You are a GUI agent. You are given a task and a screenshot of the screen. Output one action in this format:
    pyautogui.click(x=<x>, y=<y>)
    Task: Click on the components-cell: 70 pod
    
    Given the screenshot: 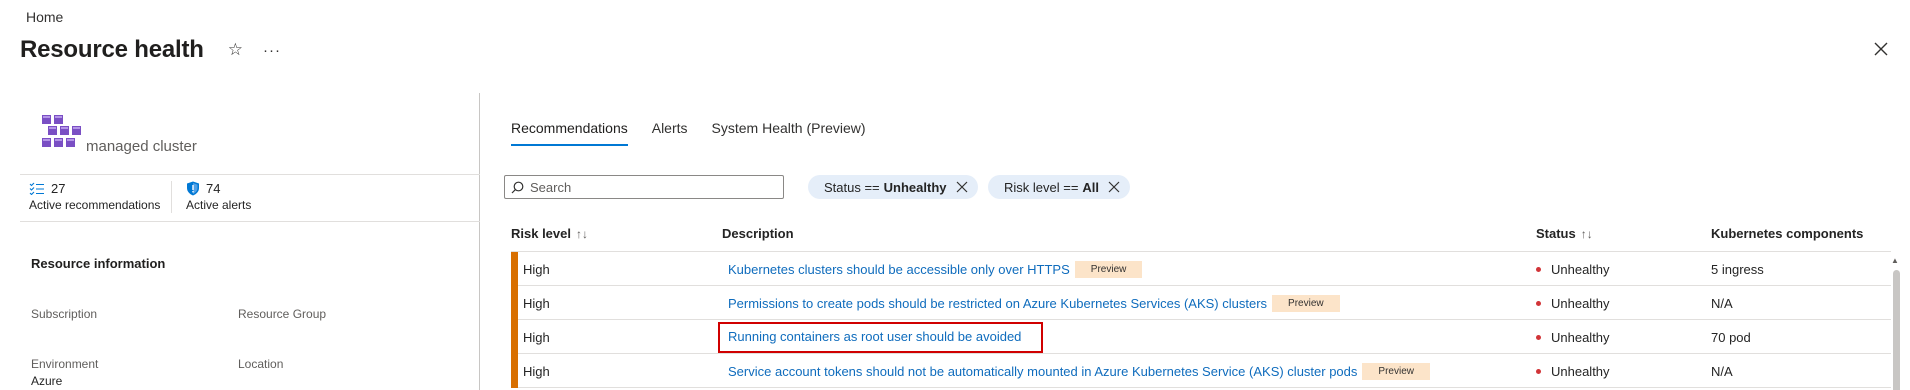 What is the action you would take?
    pyautogui.click(x=1731, y=337)
    